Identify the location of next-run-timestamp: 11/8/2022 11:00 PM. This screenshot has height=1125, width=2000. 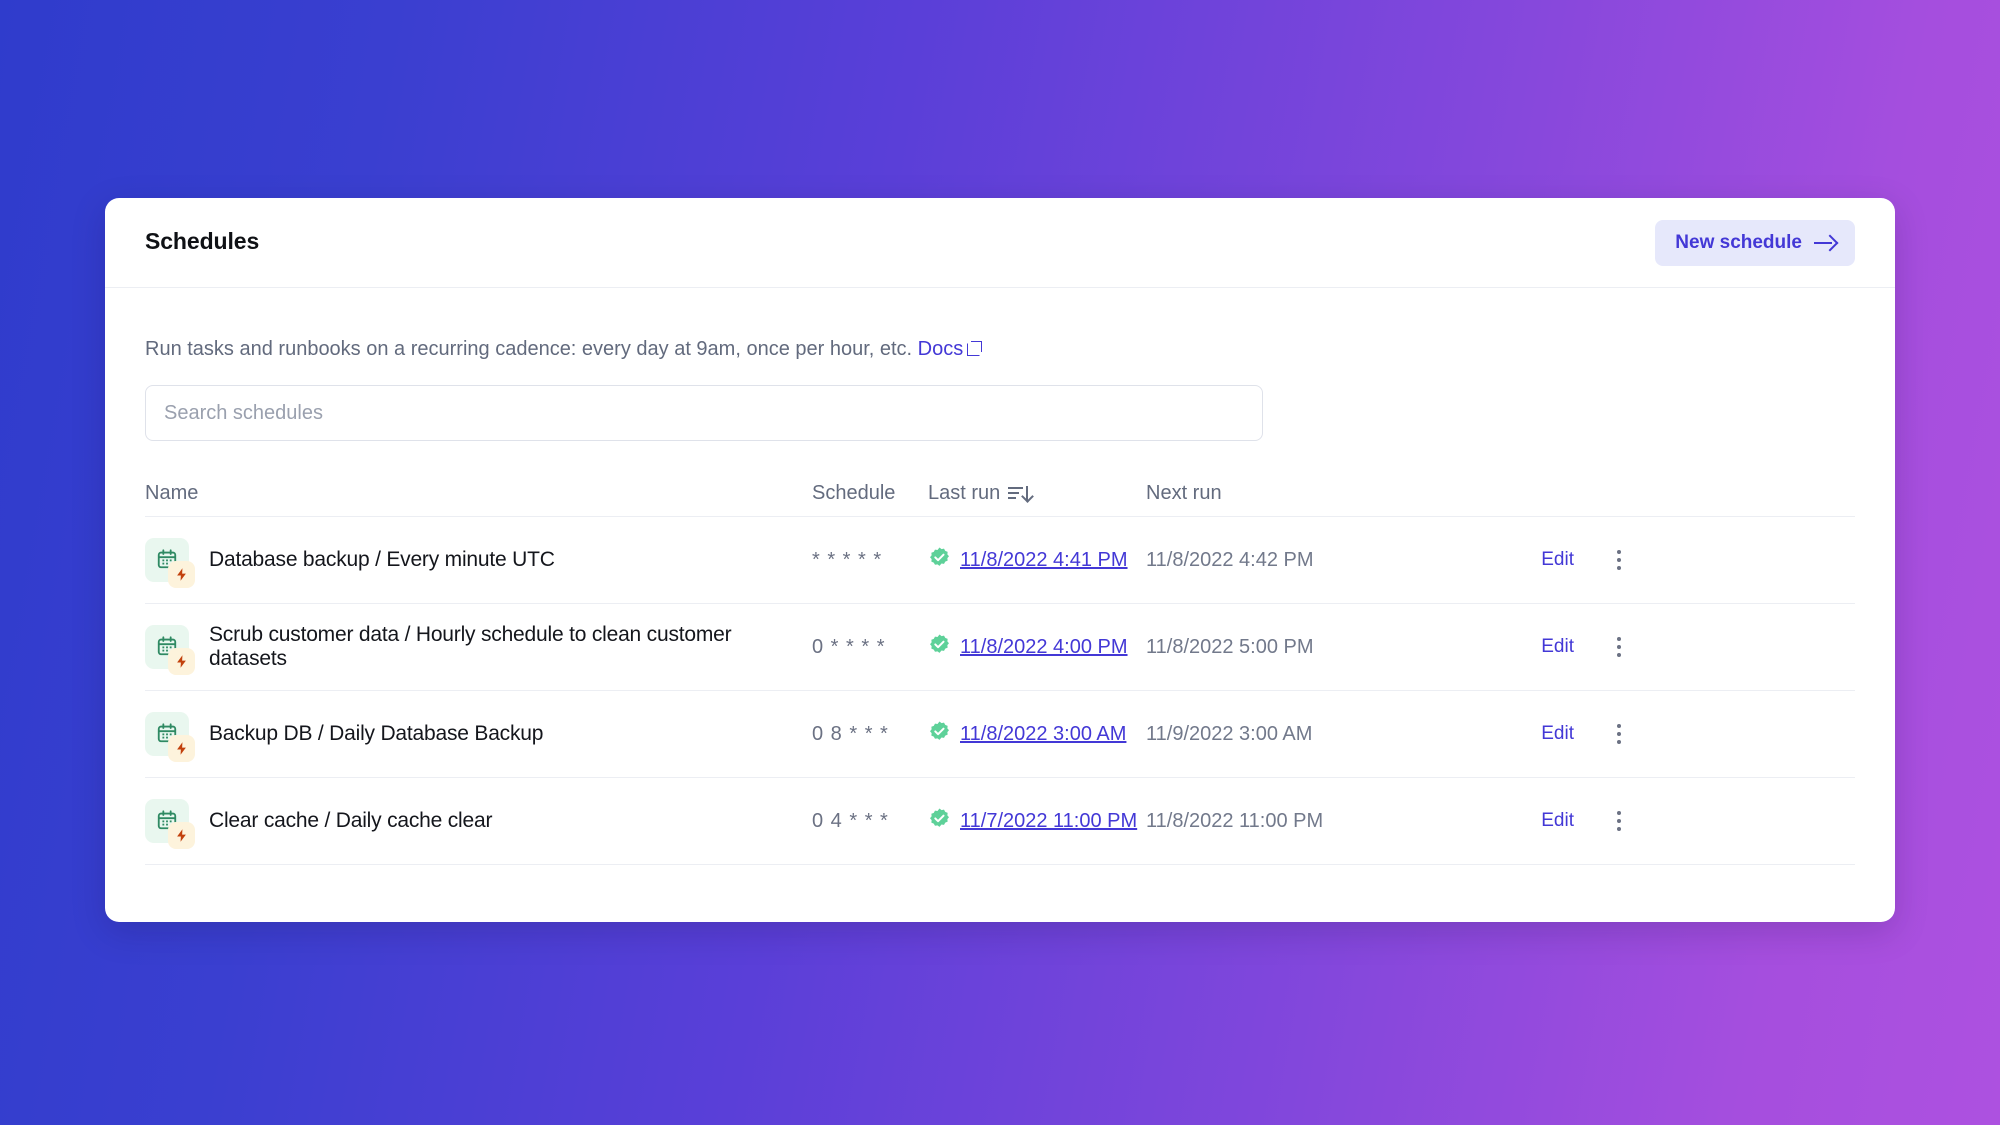
(1235, 820).